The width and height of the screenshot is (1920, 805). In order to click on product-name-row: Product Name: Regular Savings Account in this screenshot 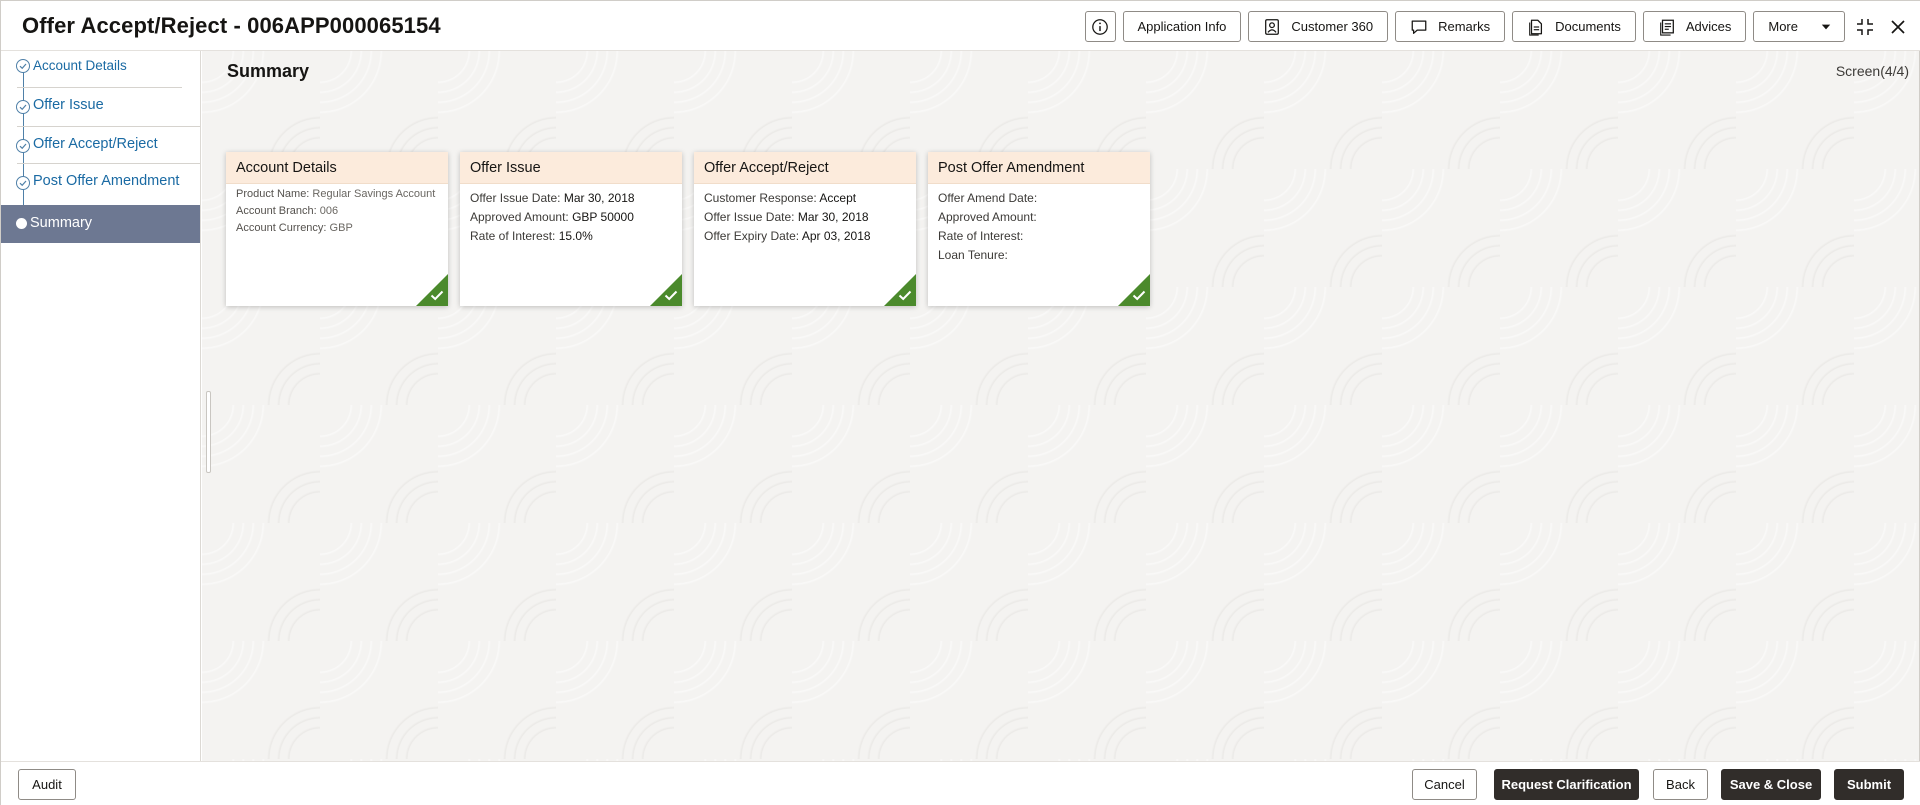, I will do `click(337, 194)`.